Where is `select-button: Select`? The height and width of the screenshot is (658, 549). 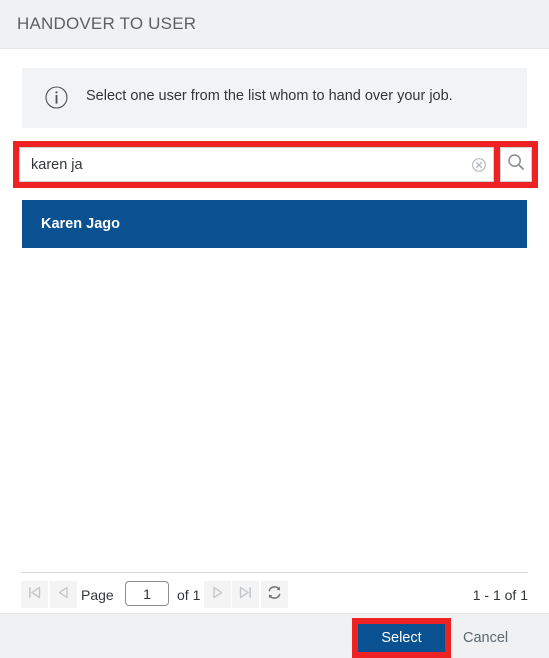
select-button: Select is located at coordinates (401, 638).